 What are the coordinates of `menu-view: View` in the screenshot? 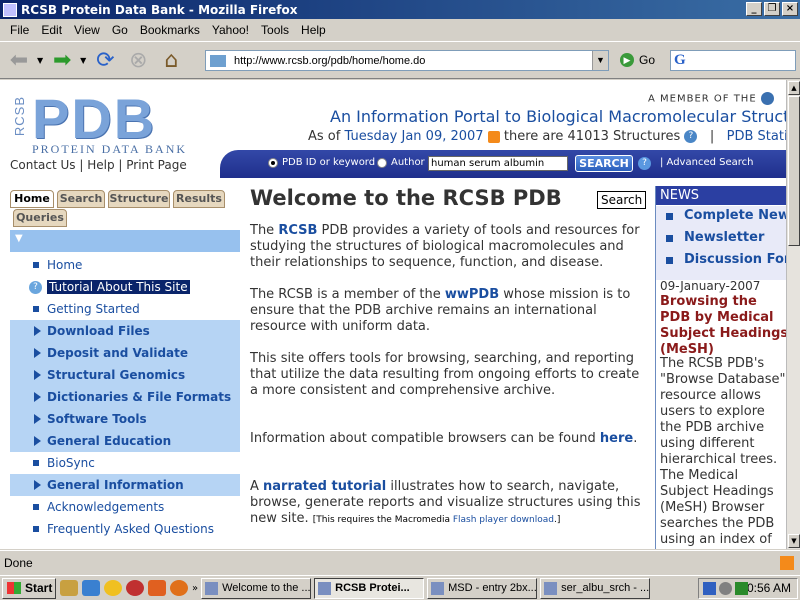 It's located at (87, 30).